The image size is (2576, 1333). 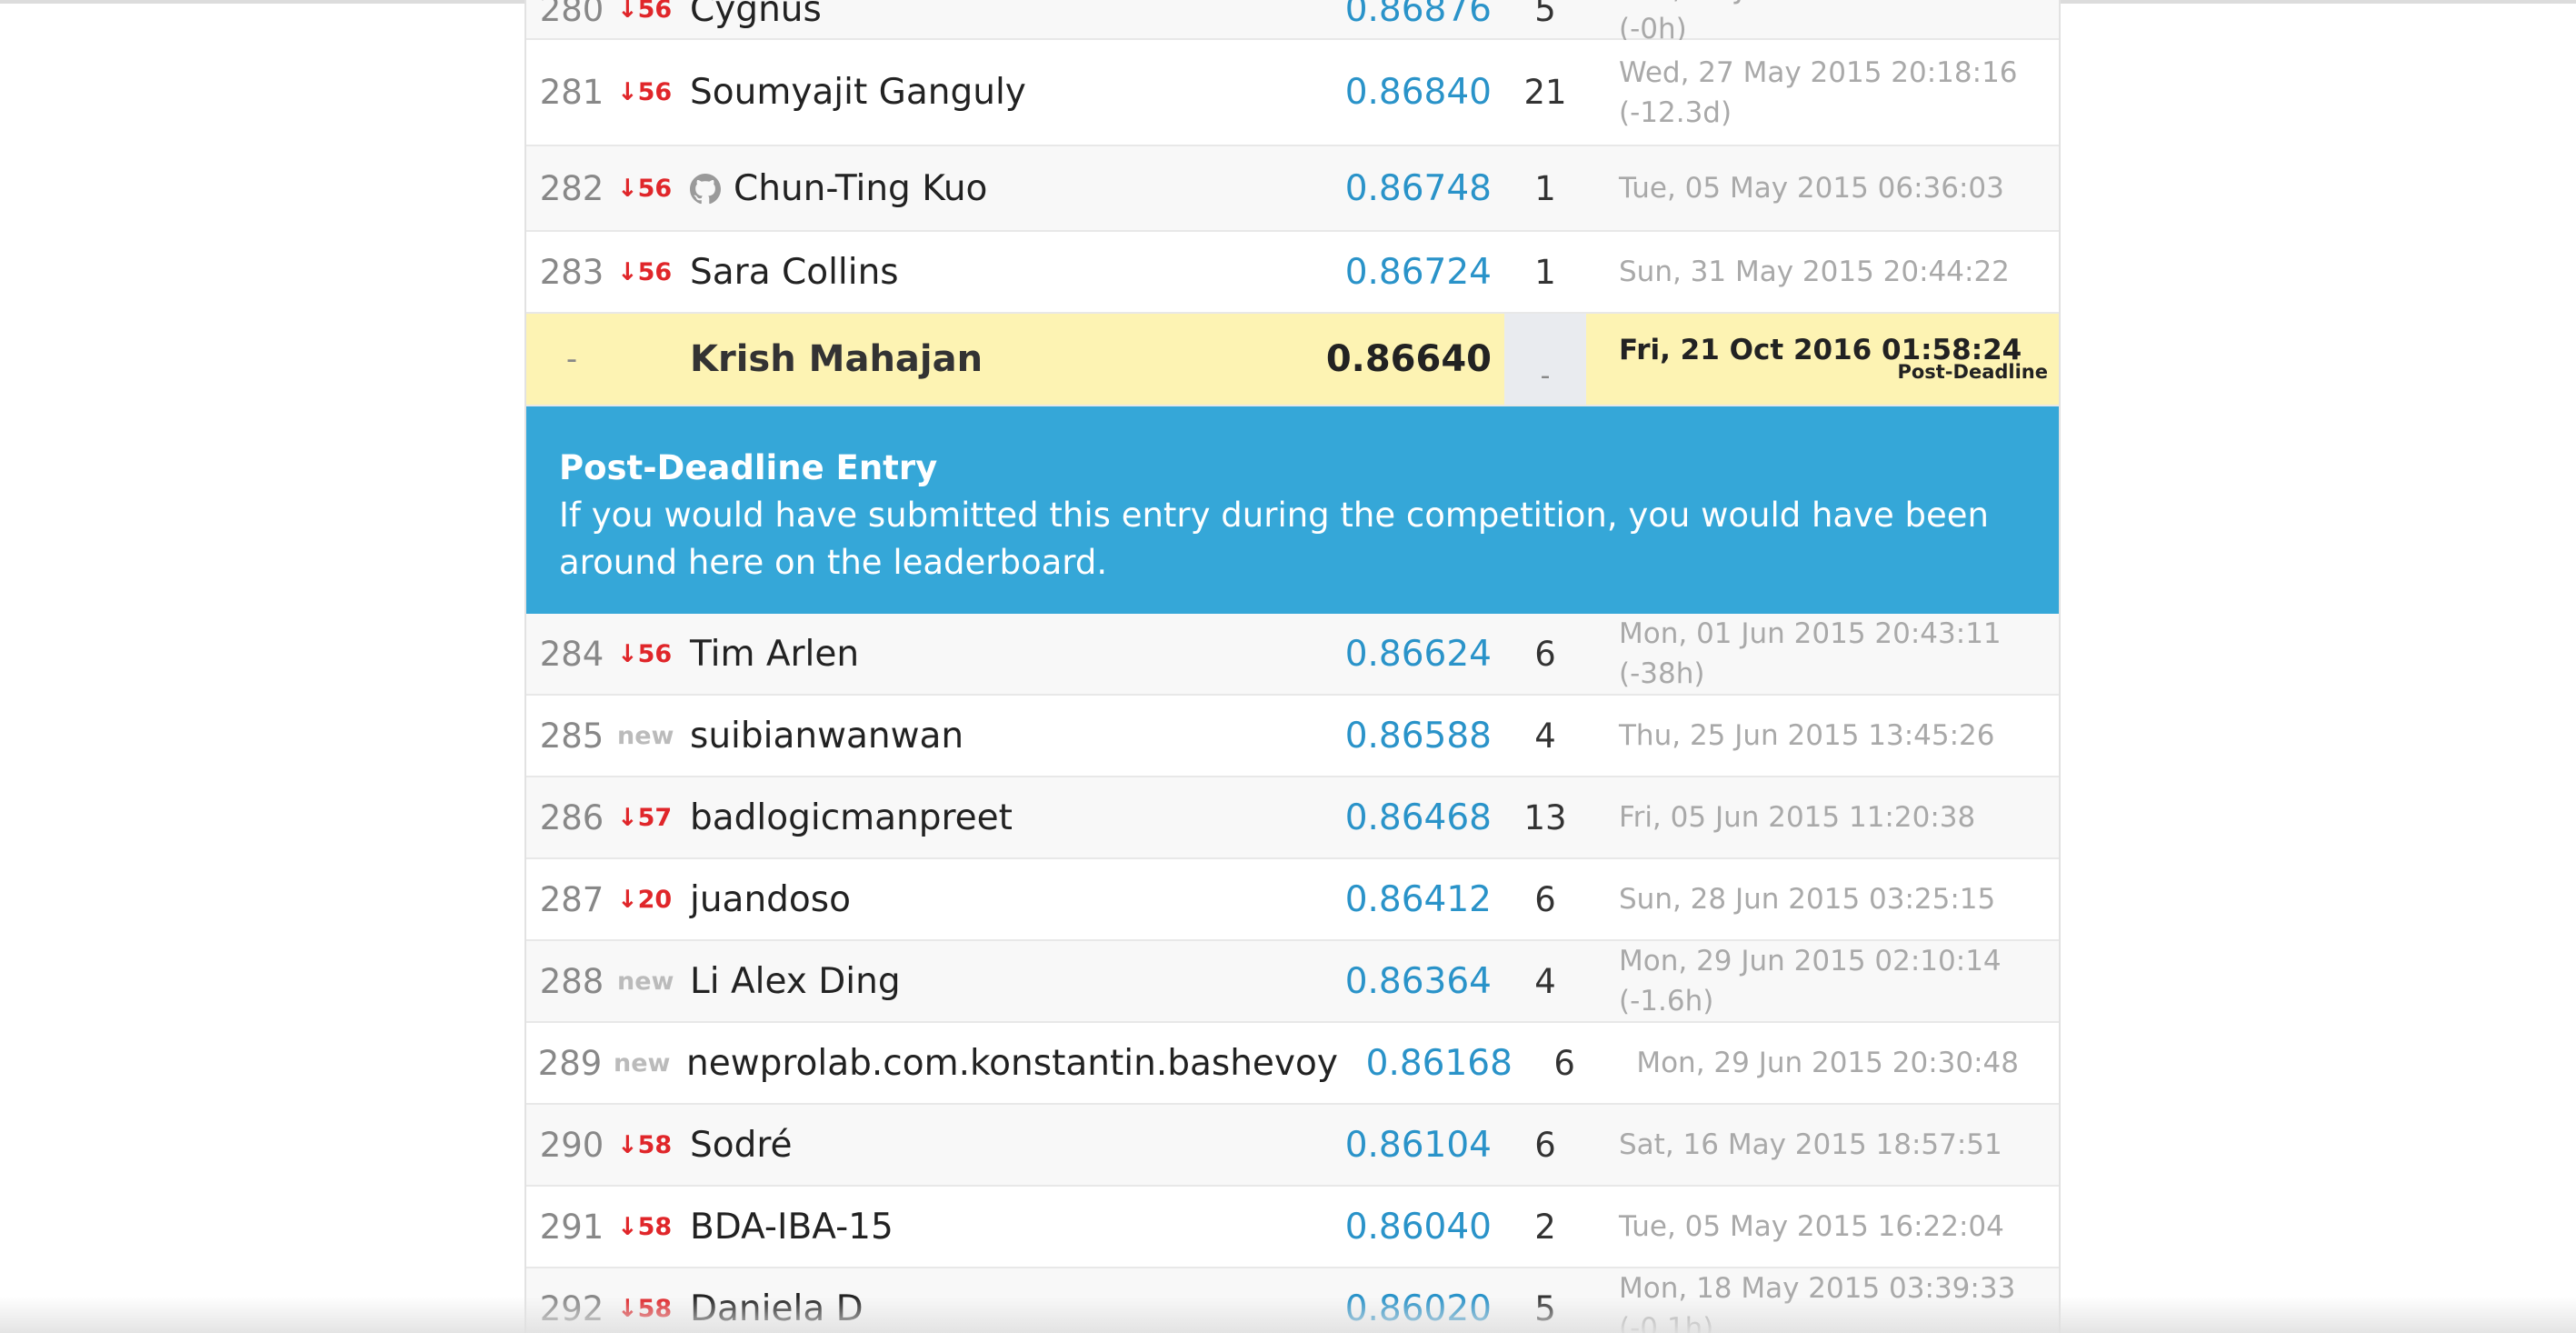 What do you see at coordinates (748, 467) in the screenshot?
I see `banner-title: Post-Deadline Entry` at bounding box center [748, 467].